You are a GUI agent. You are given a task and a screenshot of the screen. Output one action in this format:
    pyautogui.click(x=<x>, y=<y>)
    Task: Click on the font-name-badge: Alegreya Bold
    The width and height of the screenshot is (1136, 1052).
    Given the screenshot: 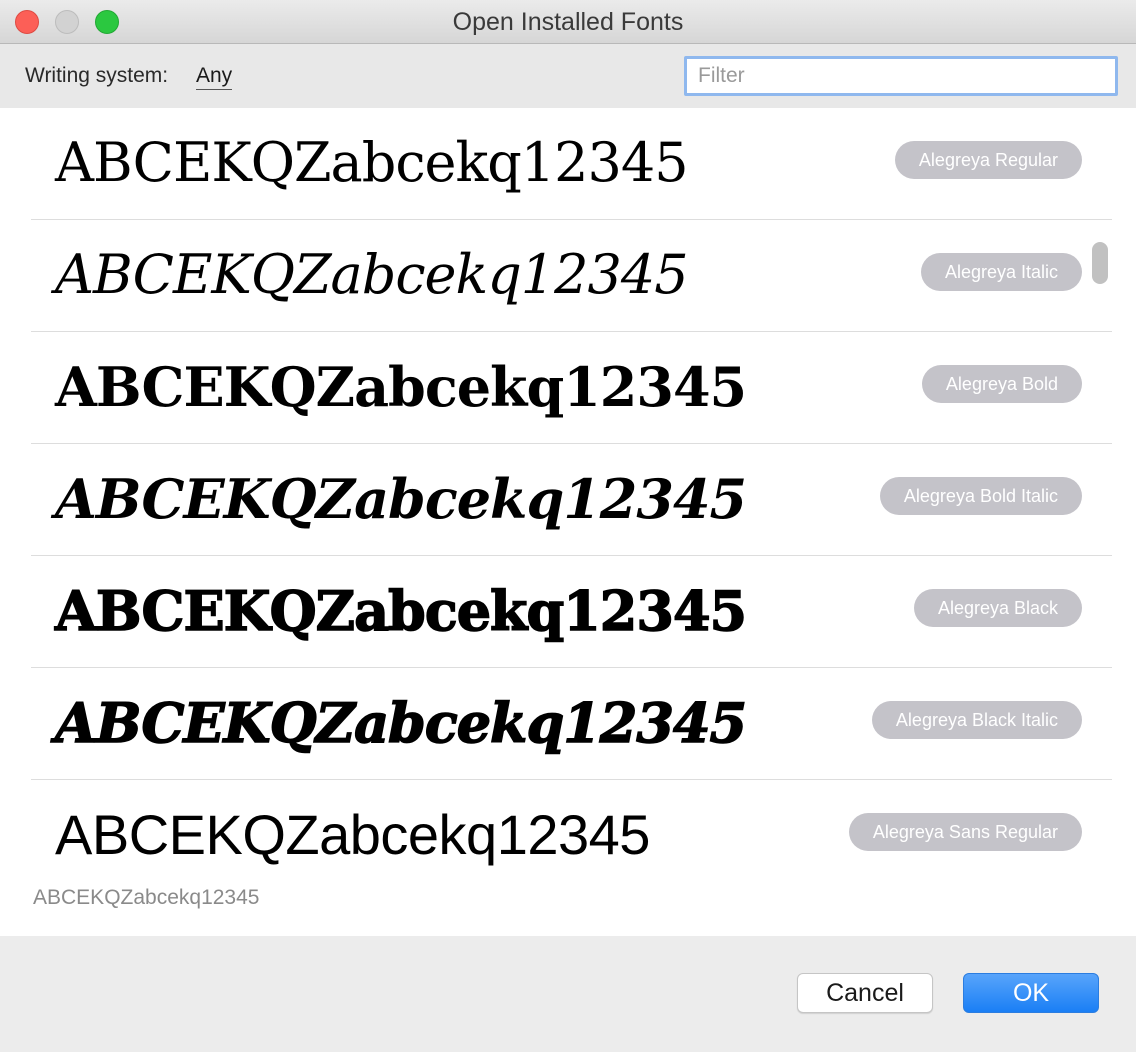 What is the action you would take?
    pyautogui.click(x=1001, y=384)
    